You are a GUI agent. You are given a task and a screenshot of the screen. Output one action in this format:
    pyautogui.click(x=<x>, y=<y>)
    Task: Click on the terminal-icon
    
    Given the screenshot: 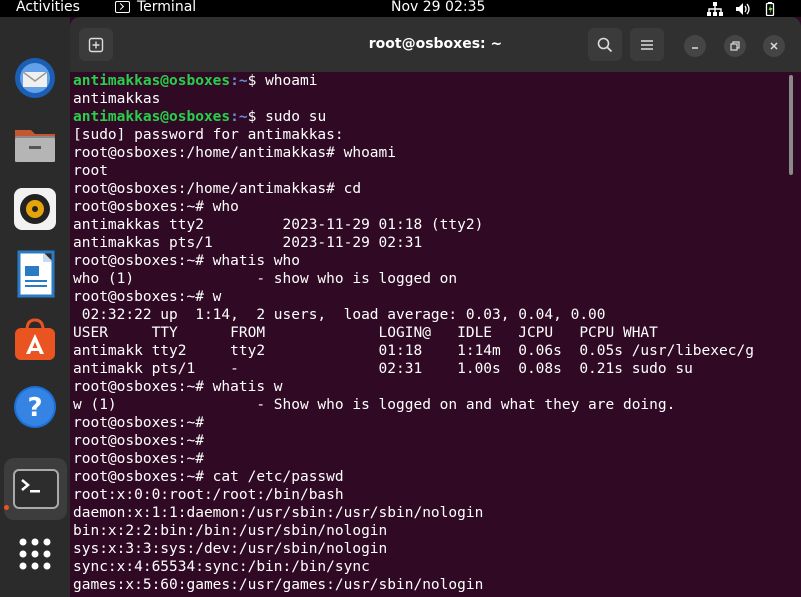 What is the action you would take?
    pyautogui.click(x=35, y=489)
    